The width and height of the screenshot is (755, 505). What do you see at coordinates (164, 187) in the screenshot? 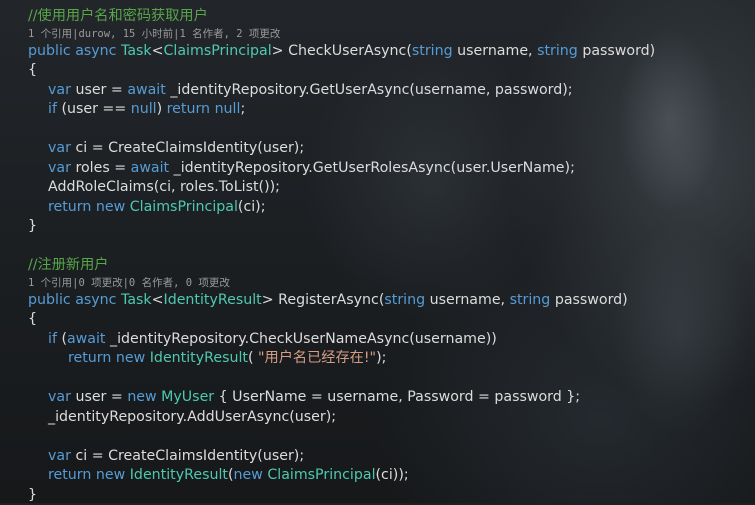
I see `code-text: AddRoleClaims(ci, roles.ToList());` at bounding box center [164, 187].